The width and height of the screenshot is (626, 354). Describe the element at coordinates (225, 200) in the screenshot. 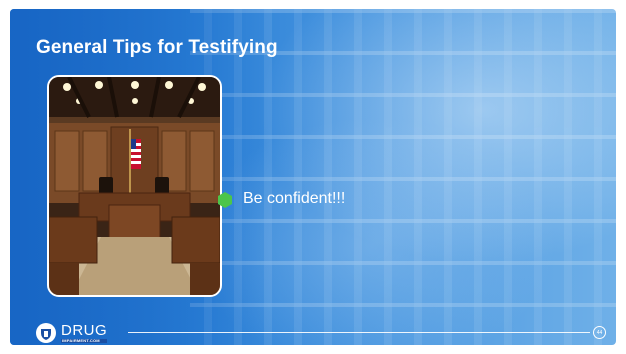

I see `hexagon-icon` at that location.